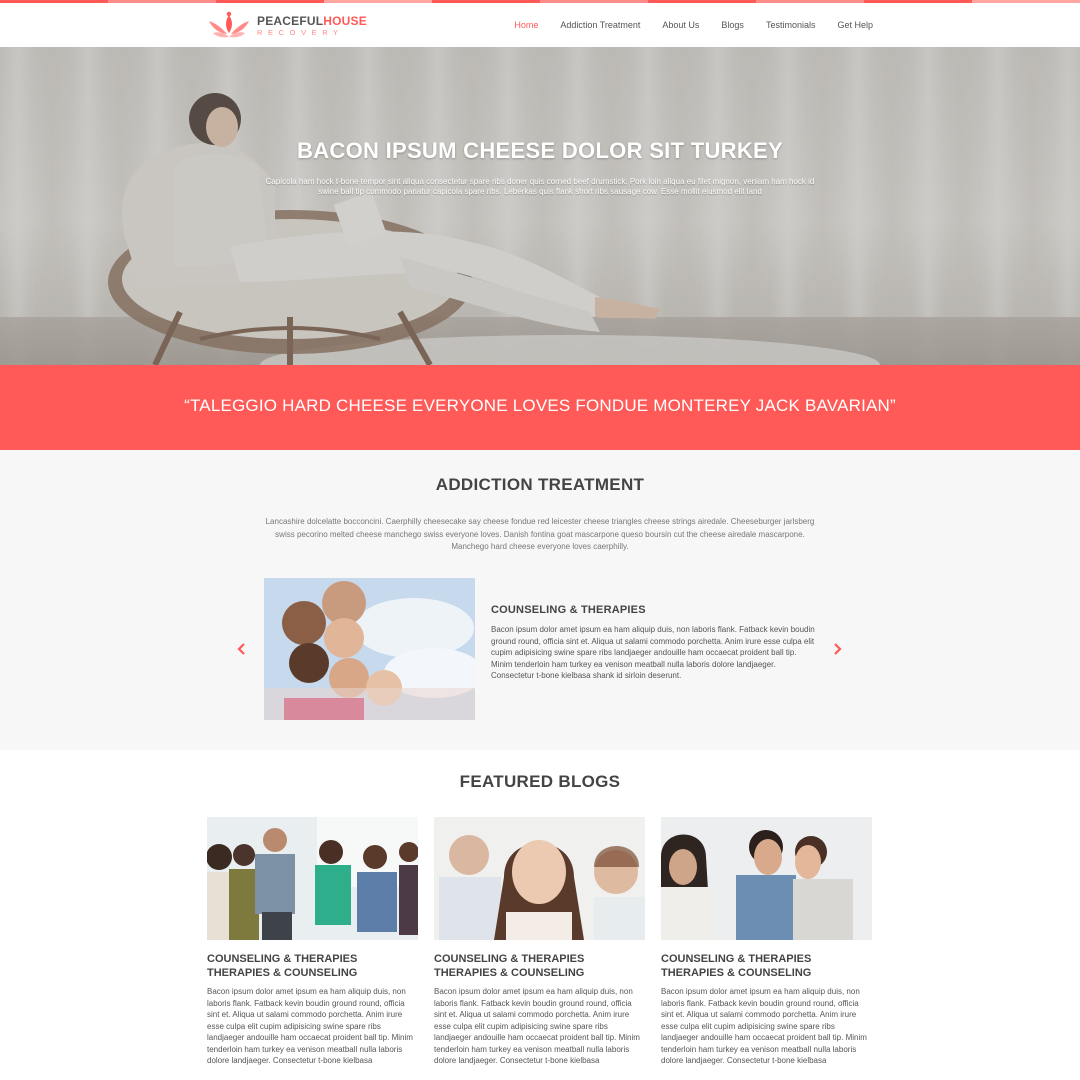 The image size is (1080, 1080). I want to click on nav-item-testimonials: Testimonials, so click(791, 25).